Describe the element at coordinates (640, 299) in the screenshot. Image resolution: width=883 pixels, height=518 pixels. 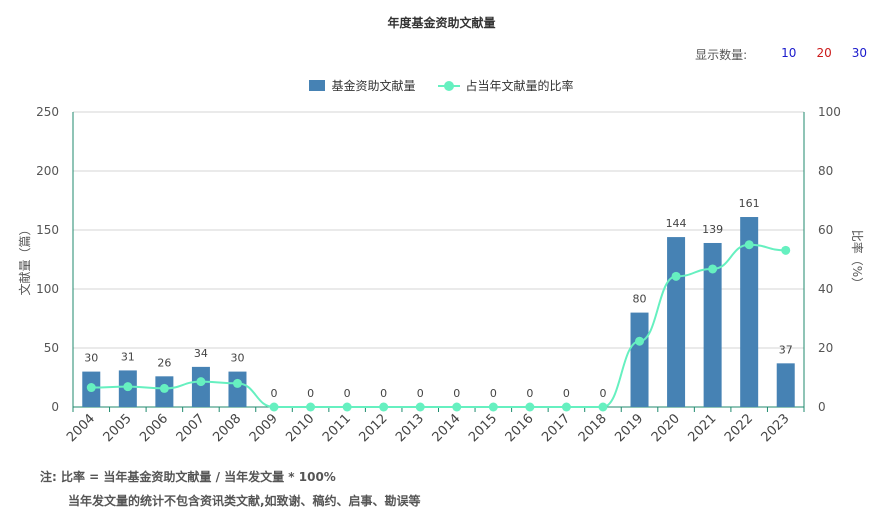
I see `bar-value-label: 80` at that location.